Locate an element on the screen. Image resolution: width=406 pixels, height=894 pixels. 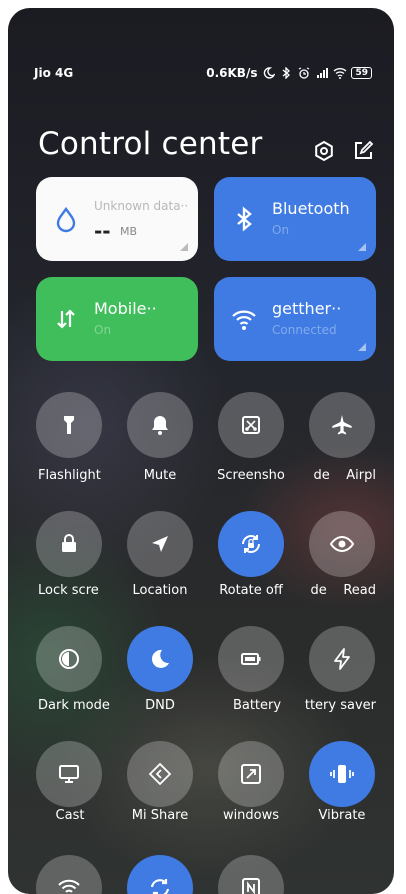
mute-toggle is located at coordinates (160, 425).